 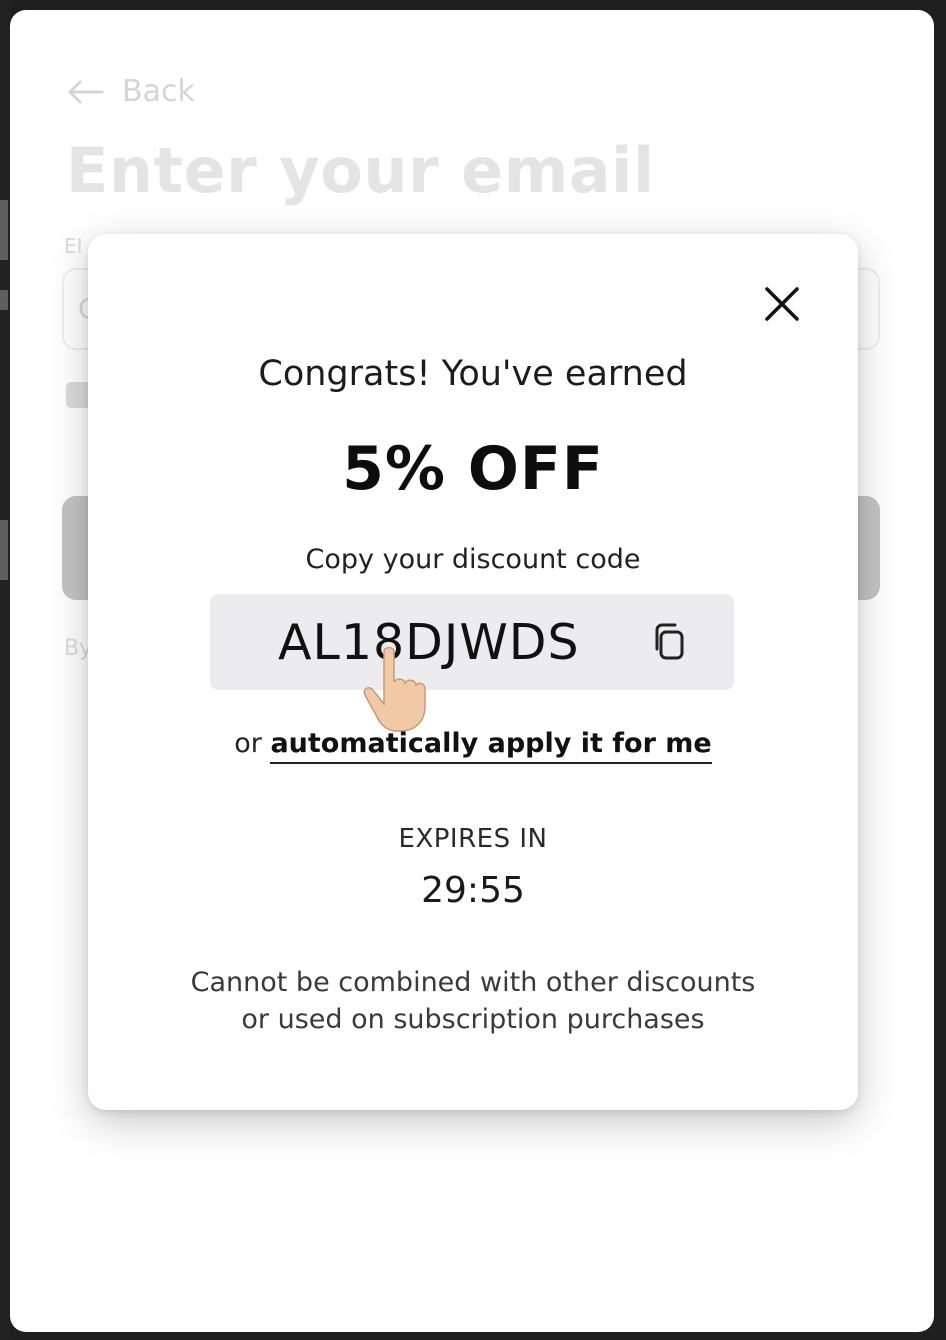 I want to click on close-button, so click(x=782, y=306).